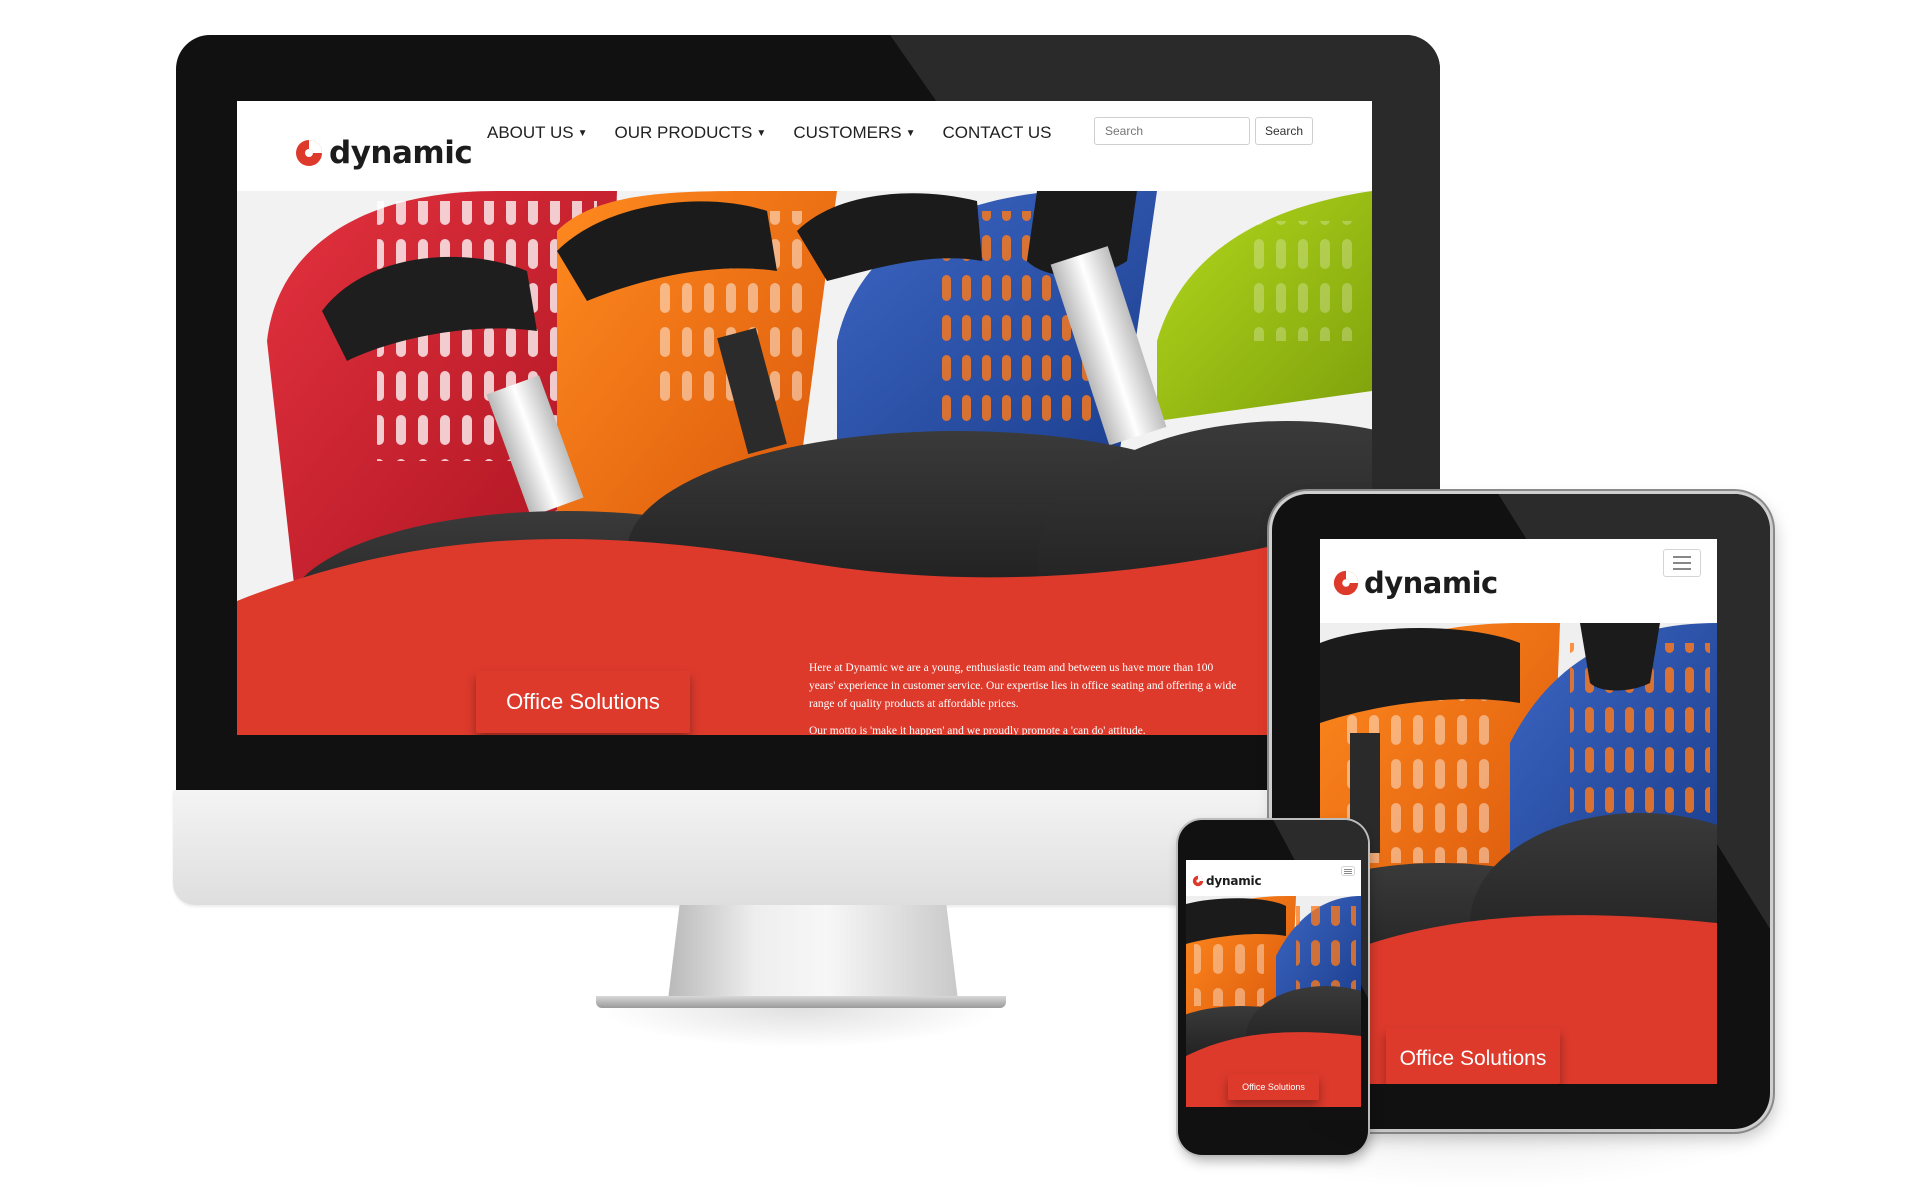 The width and height of the screenshot is (1920, 1200). I want to click on stand-shadow, so click(800, 1028).